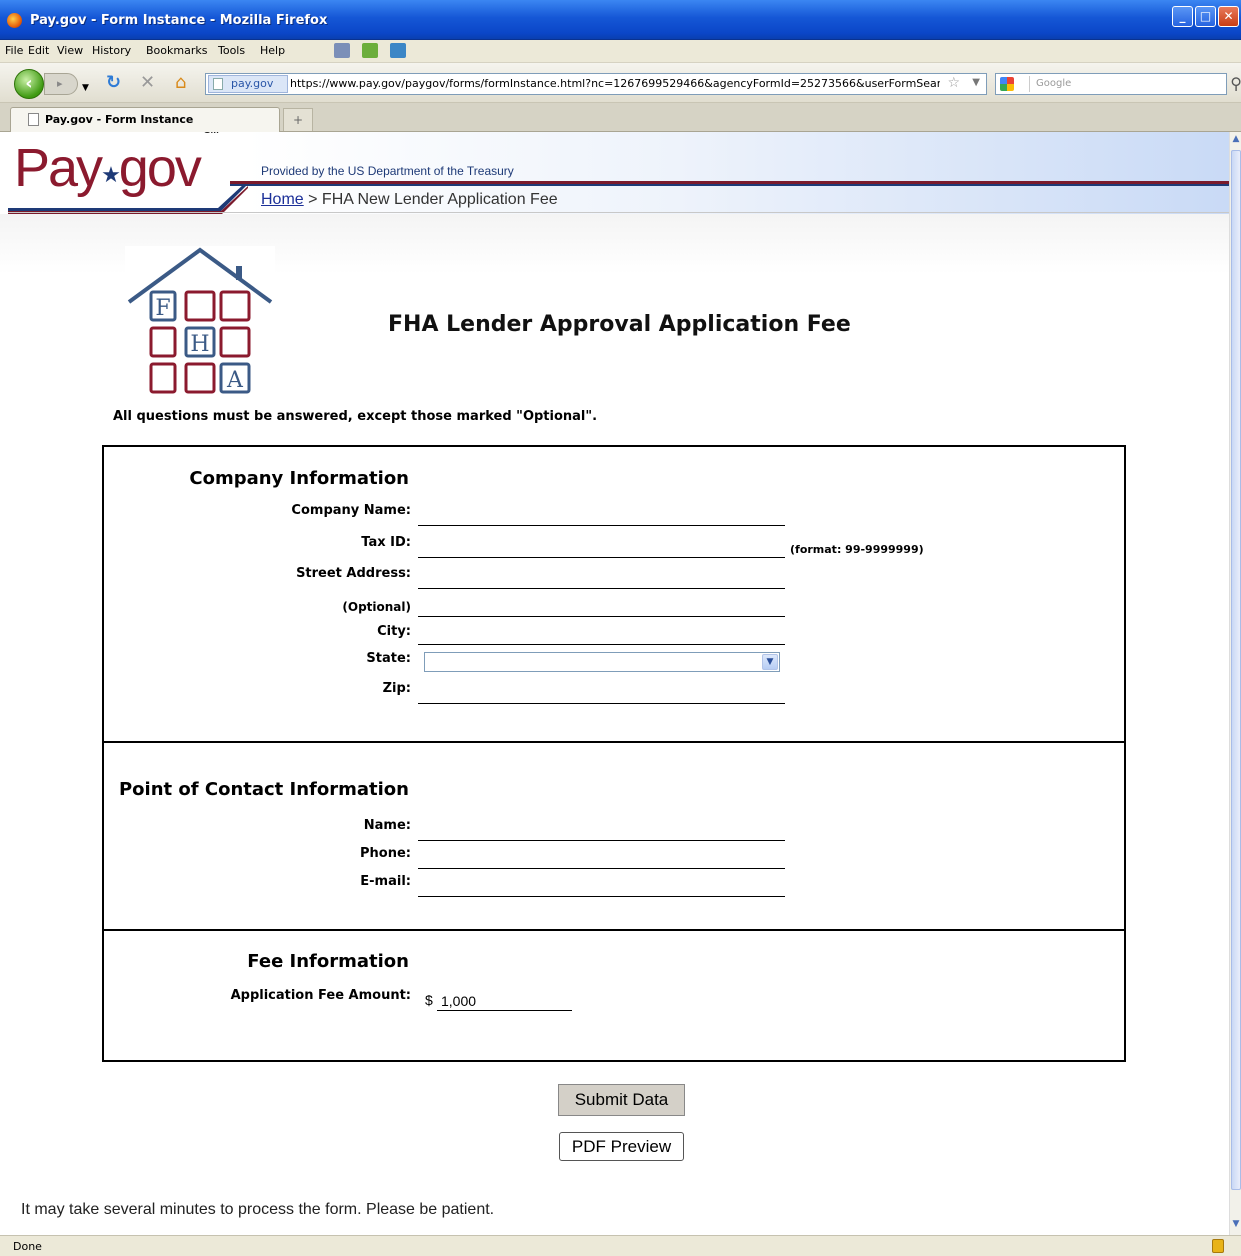  Describe the element at coordinates (439, 199) in the screenshot. I see `breadcrumb-current: FHA New Lender Application Fee` at that location.